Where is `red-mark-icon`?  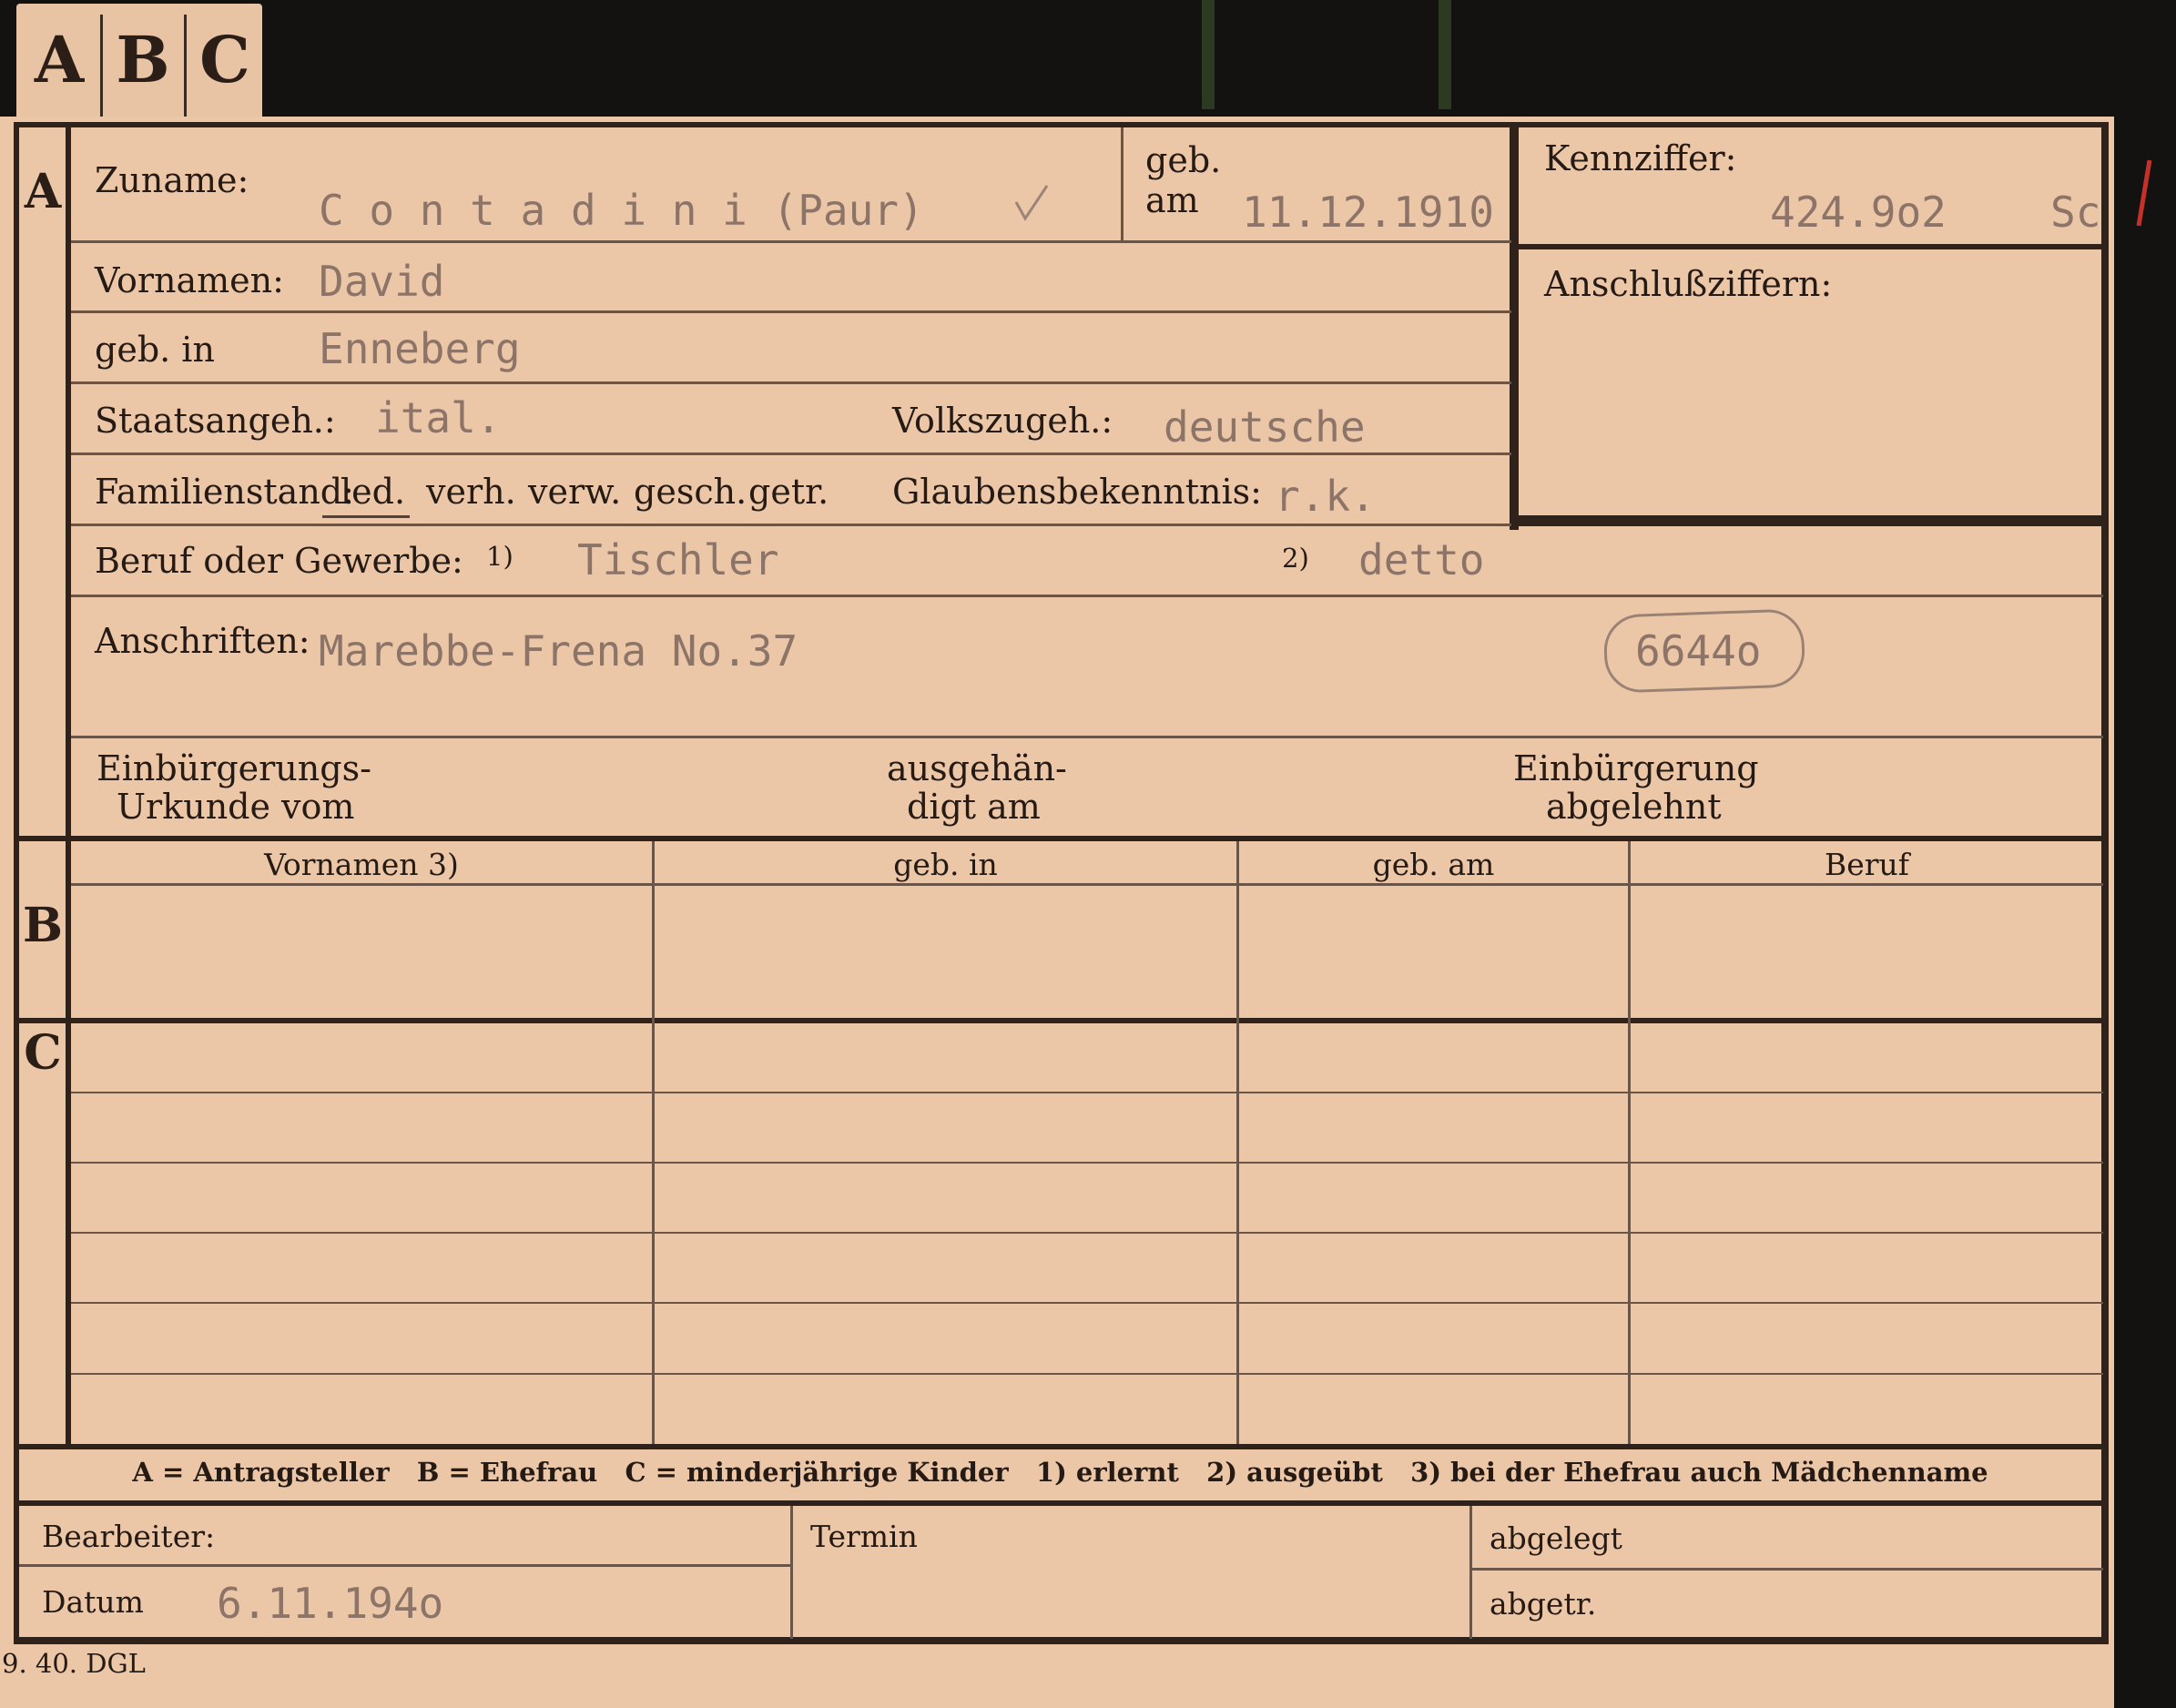
red-mark-icon is located at coordinates (2144, 193).